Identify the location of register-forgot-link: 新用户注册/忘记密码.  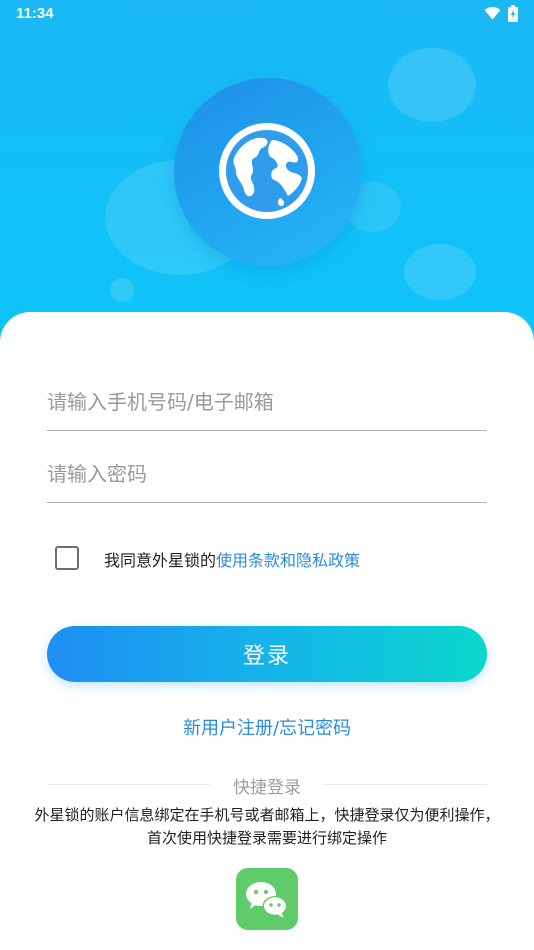
(267, 728).